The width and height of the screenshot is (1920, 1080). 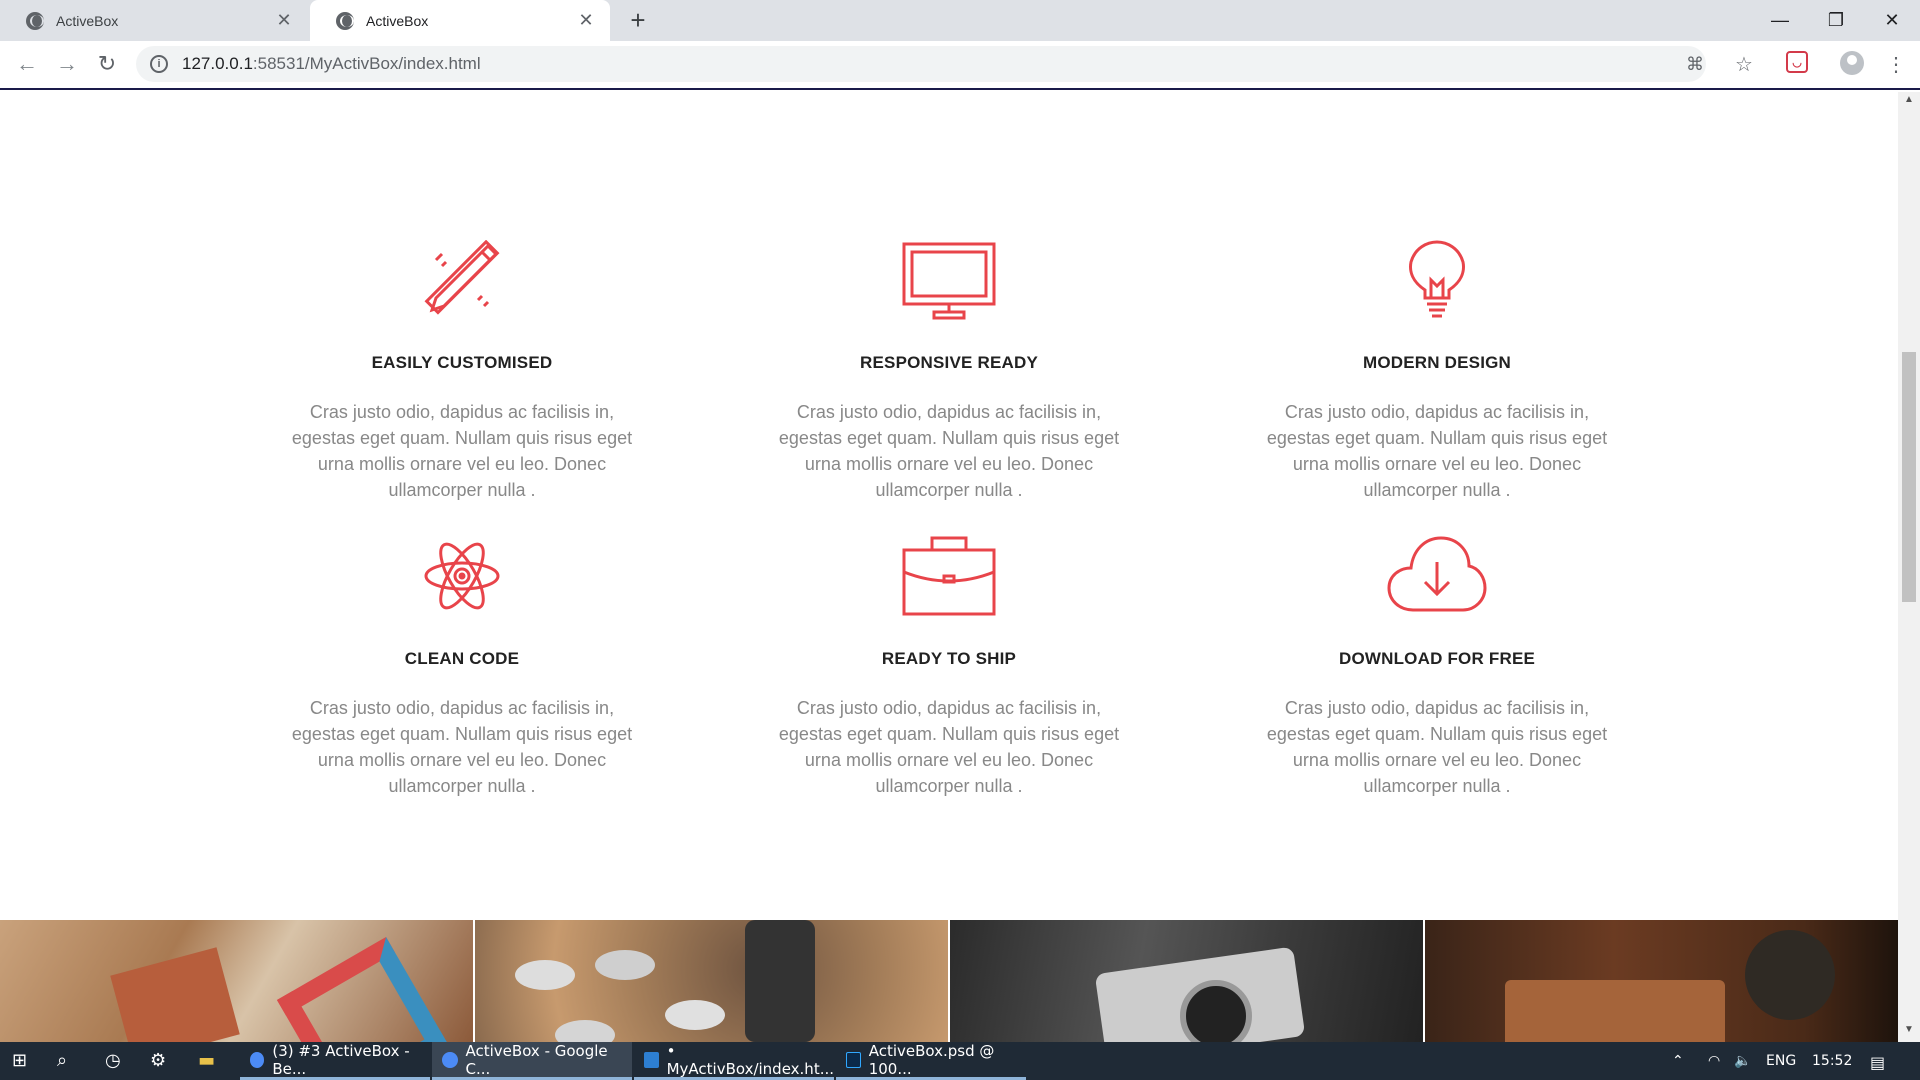 What do you see at coordinates (949, 362) in the screenshot?
I see `feature-title: RESPONSIVE READY` at bounding box center [949, 362].